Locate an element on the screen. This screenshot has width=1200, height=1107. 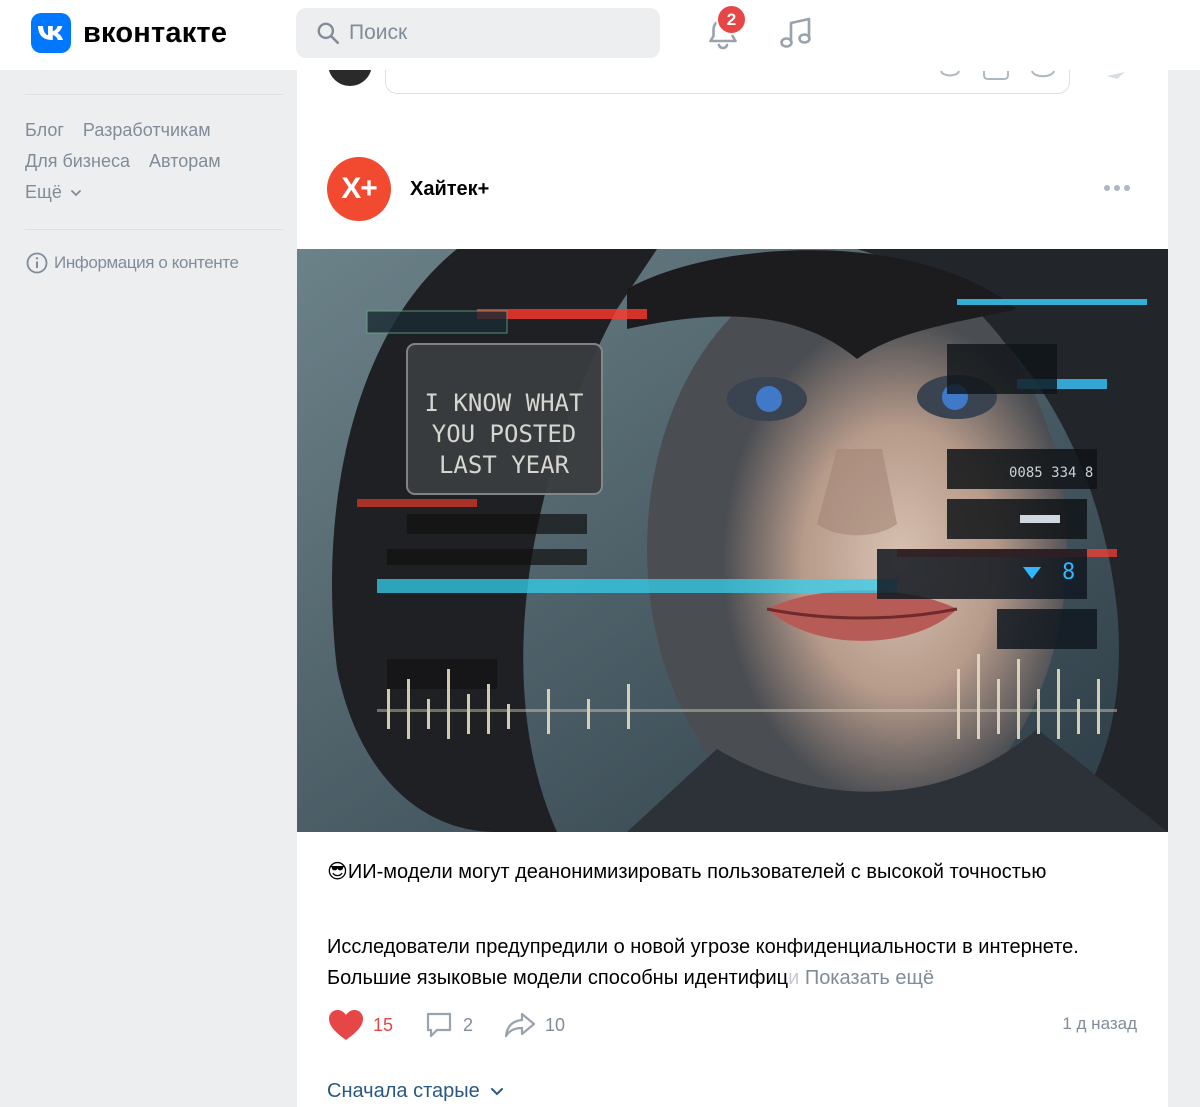
vk-logo-icon is located at coordinates (51, 33).